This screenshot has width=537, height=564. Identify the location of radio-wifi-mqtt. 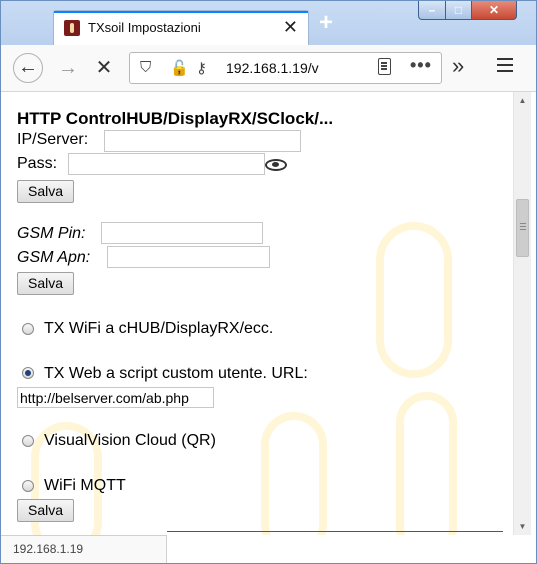
(28, 486).